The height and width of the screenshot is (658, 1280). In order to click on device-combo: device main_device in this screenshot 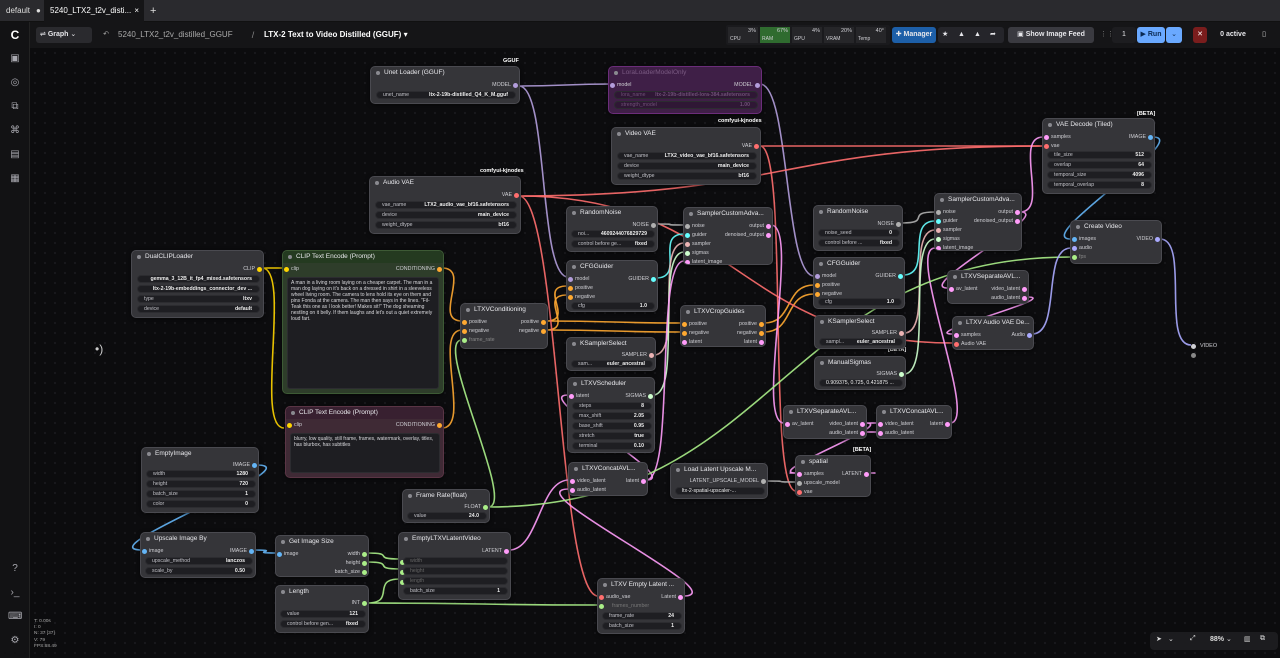, I will do `click(446, 215)`.